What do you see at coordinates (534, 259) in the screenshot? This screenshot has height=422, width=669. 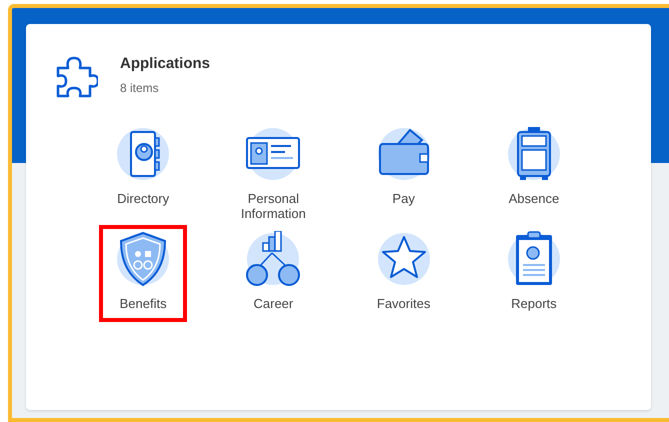 I see `clipboard-icon` at bounding box center [534, 259].